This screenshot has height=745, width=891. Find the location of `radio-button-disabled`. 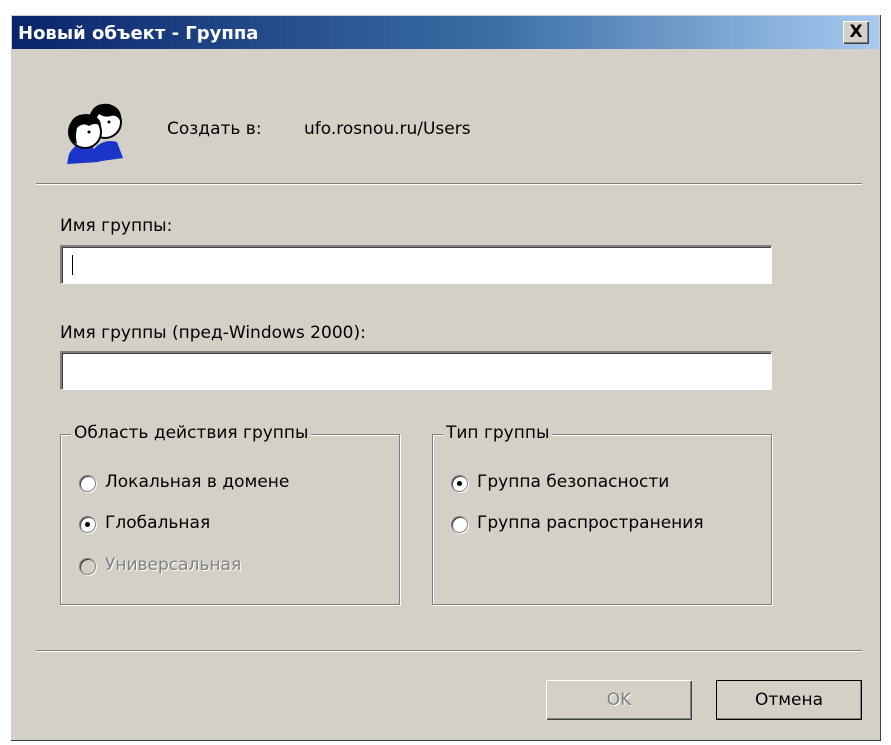

radio-button-disabled is located at coordinates (87, 566).